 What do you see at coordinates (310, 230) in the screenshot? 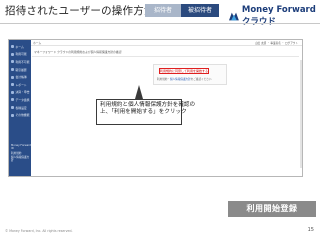
I see `page-number: 15` at bounding box center [310, 230].